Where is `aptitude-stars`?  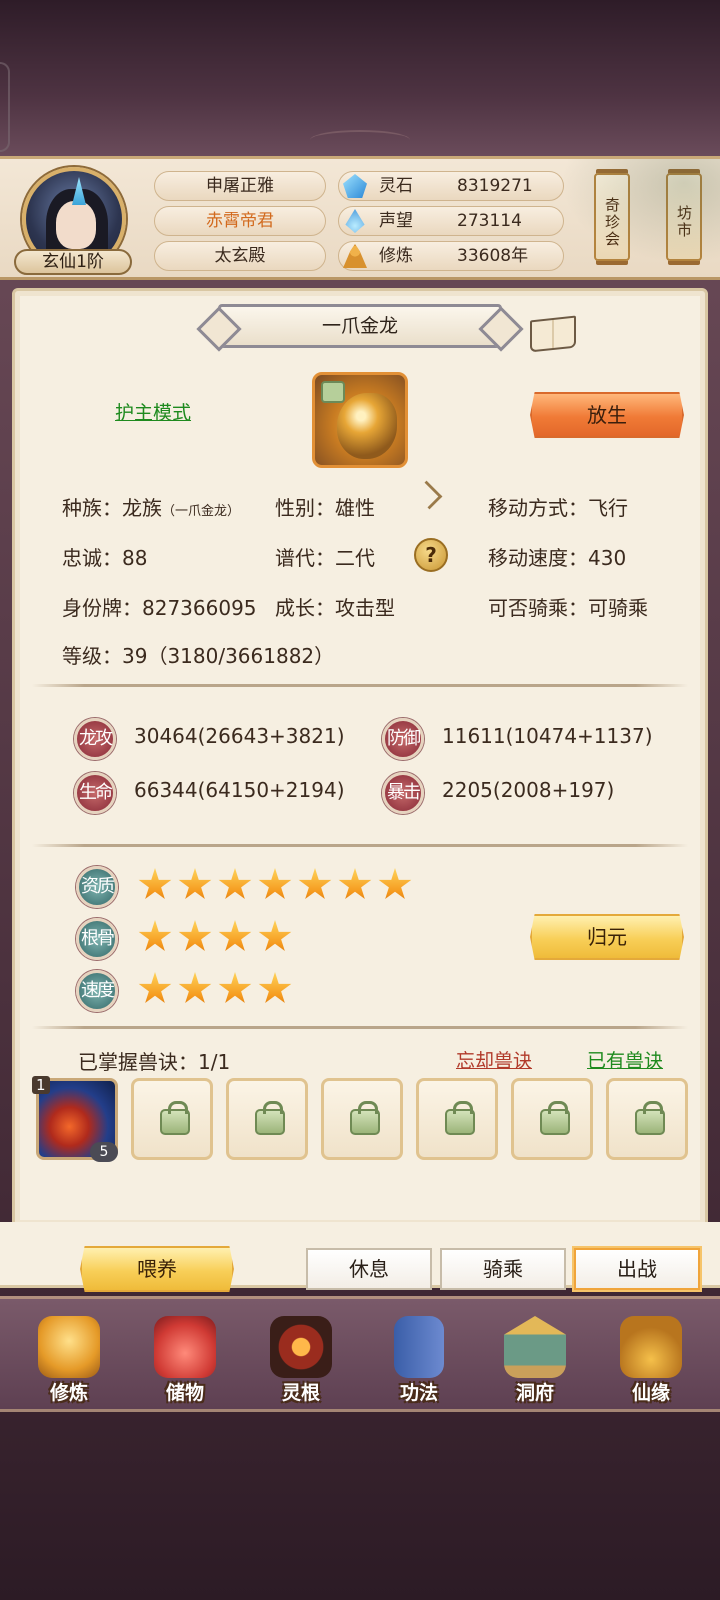
aptitude-stars is located at coordinates (275, 885).